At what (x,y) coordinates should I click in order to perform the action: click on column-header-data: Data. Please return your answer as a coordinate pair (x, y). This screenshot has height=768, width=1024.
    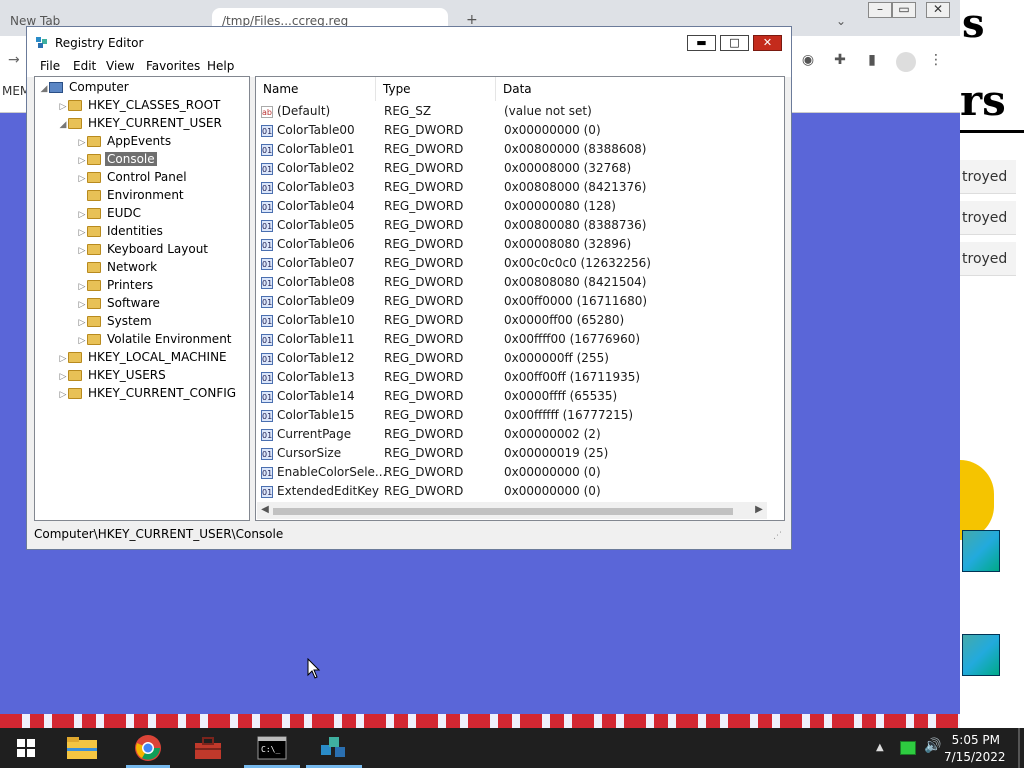
    Looking at the image, I should click on (640, 89).